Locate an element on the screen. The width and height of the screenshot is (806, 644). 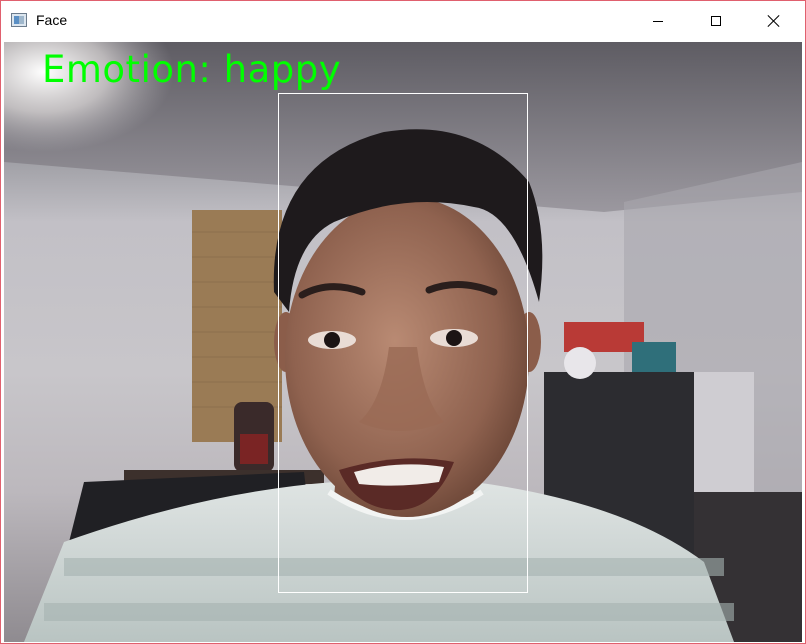
teal-box is located at coordinates (654, 357).